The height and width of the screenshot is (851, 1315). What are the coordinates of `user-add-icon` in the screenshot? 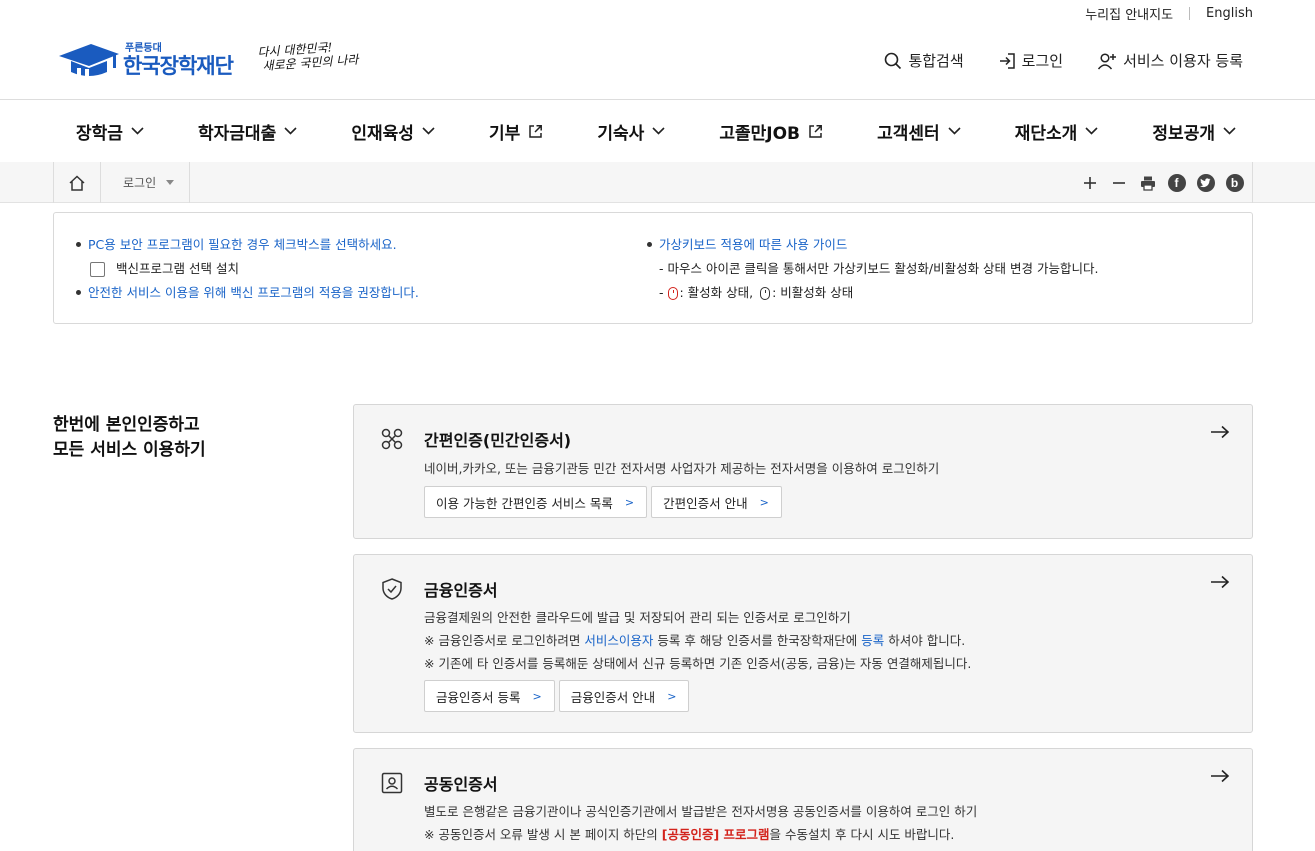 It's located at (1107, 60).